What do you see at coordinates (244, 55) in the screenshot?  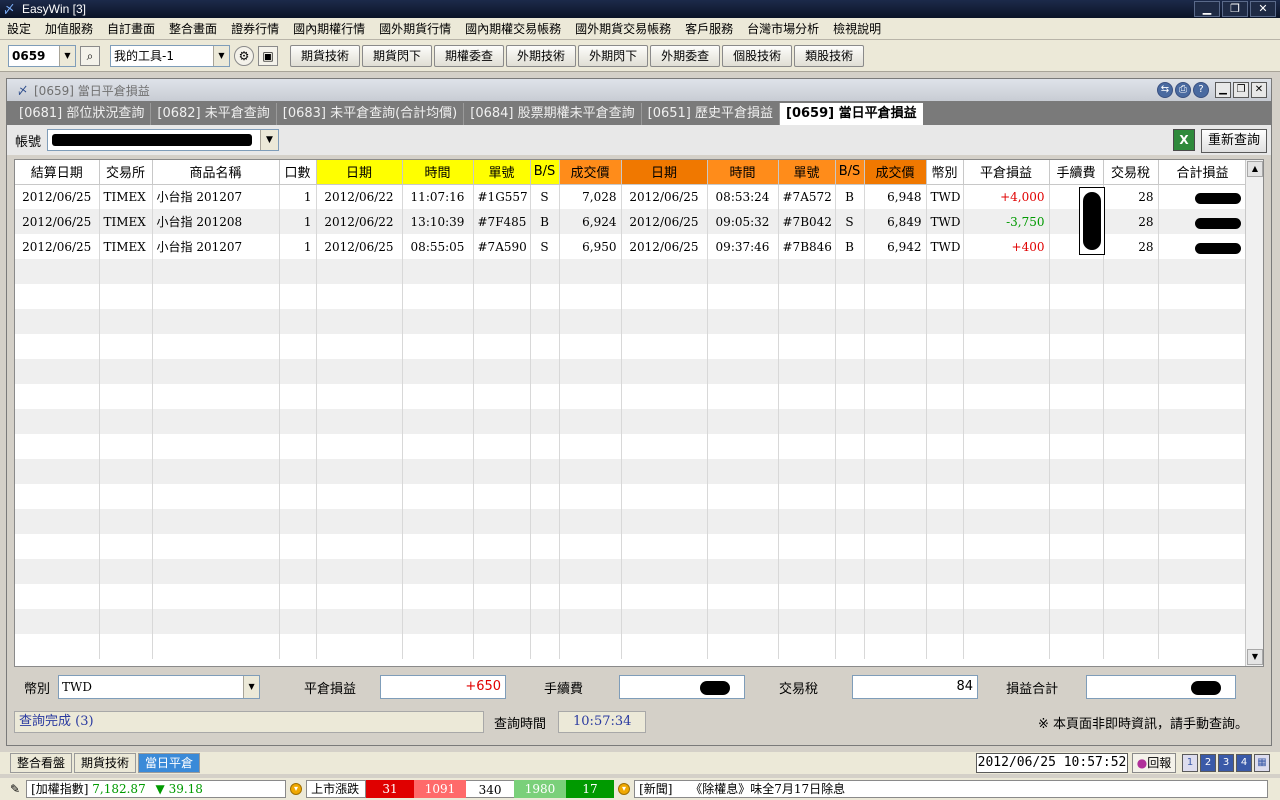 I see `gear-icon: ⚙` at bounding box center [244, 55].